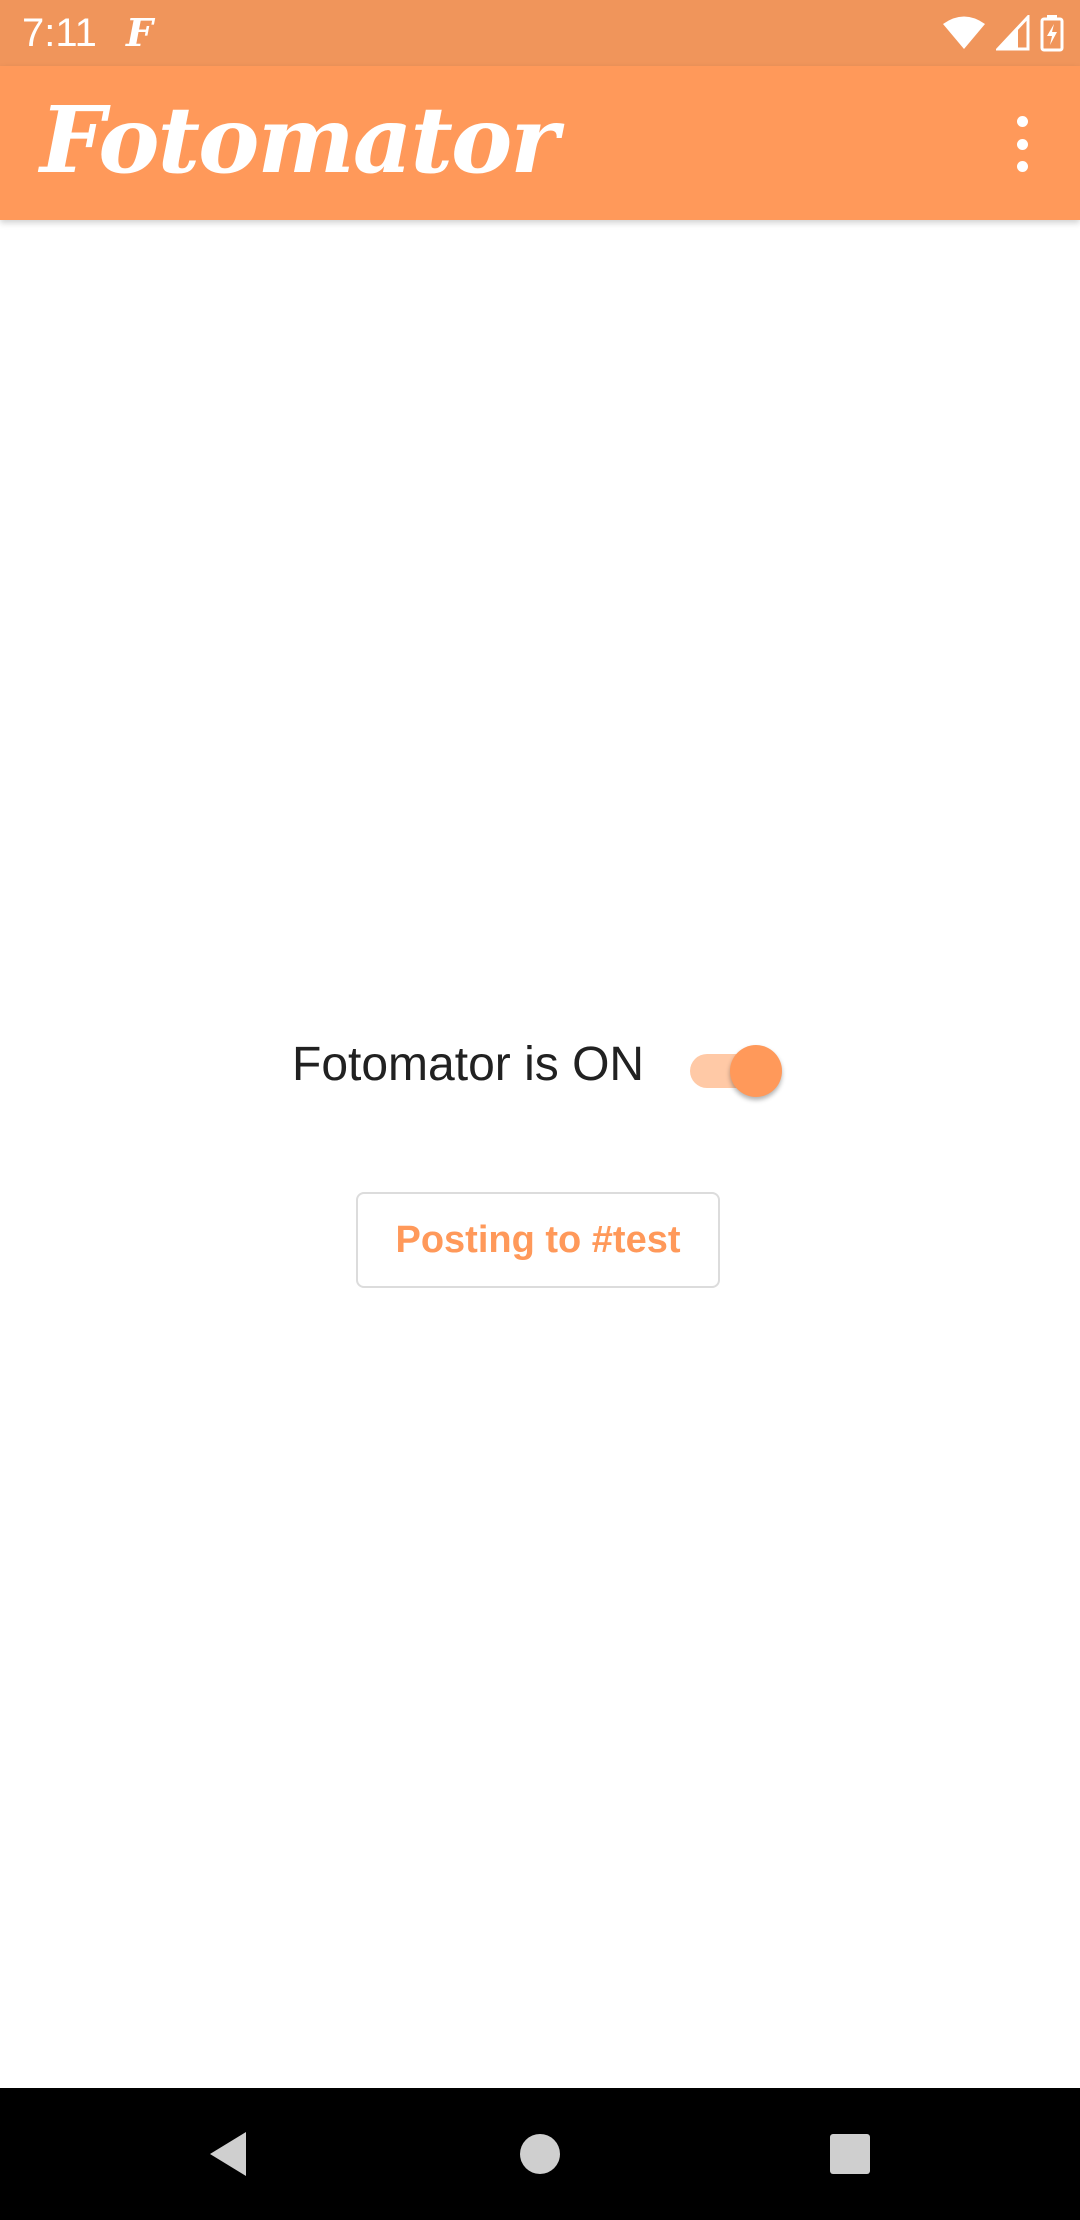 Image resolution: width=1080 pixels, height=2220 pixels. I want to click on home-circle, so click(540, 2154).